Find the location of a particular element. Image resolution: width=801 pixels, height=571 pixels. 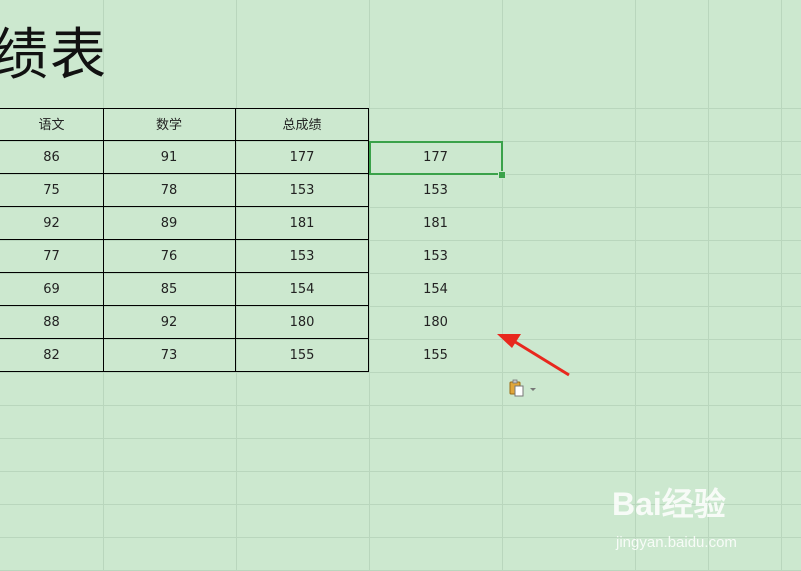

table-cell: 85 is located at coordinates (169, 289).